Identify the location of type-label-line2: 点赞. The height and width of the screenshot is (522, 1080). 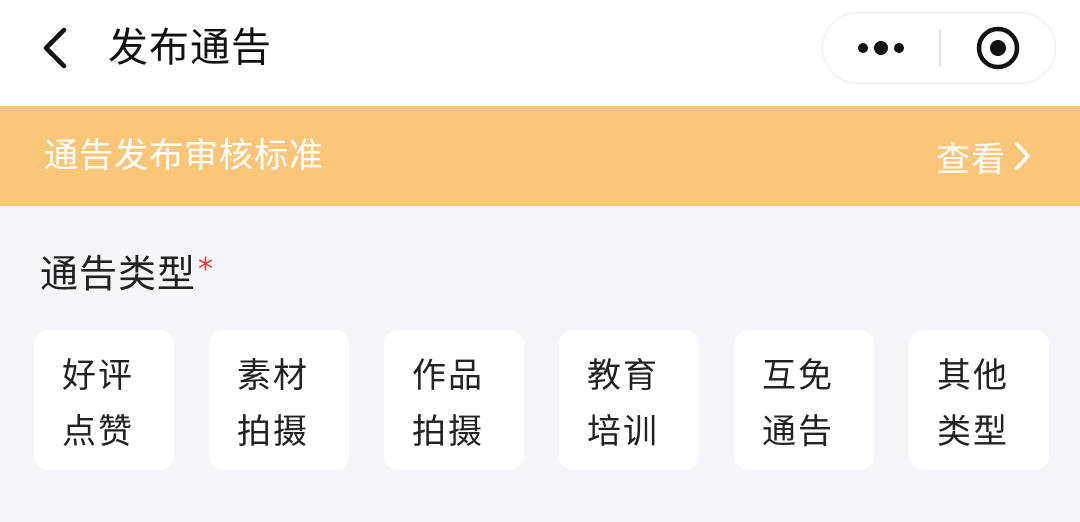
(98, 432).